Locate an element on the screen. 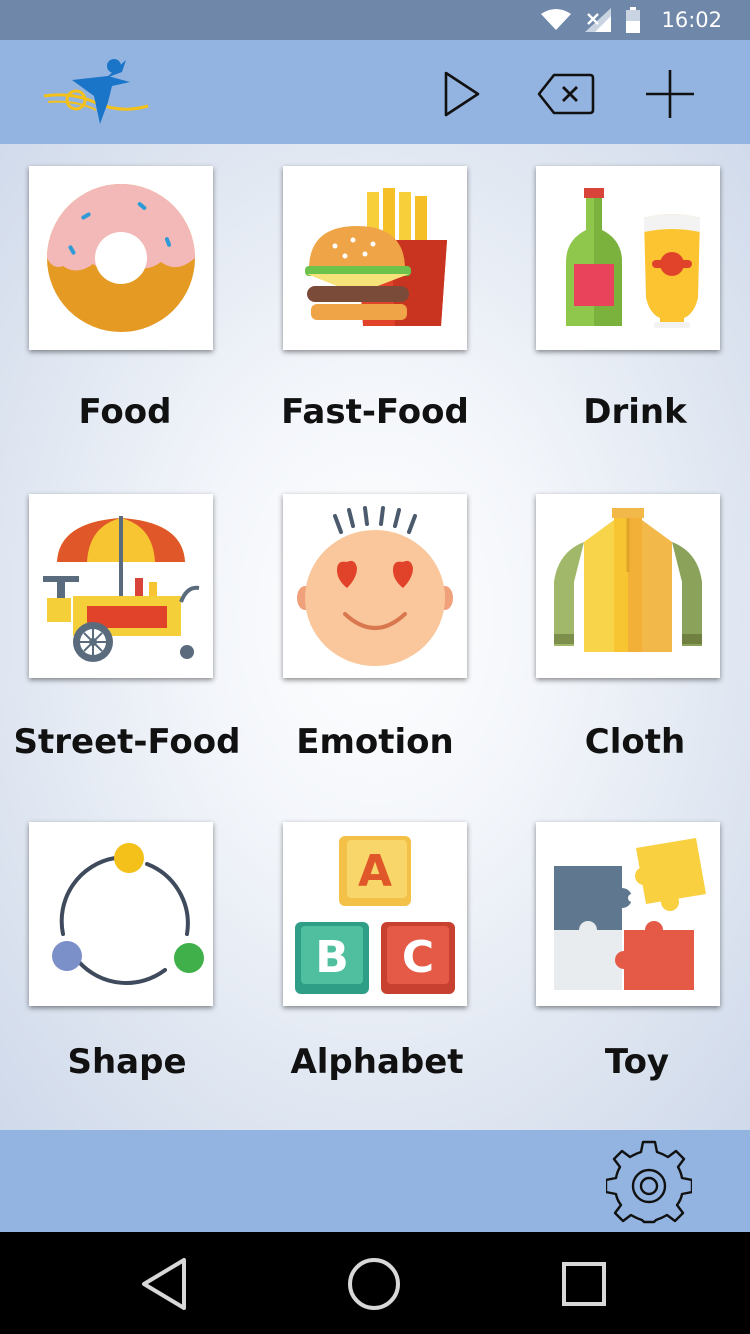  bottle-glass-icon is located at coordinates (633, 258).